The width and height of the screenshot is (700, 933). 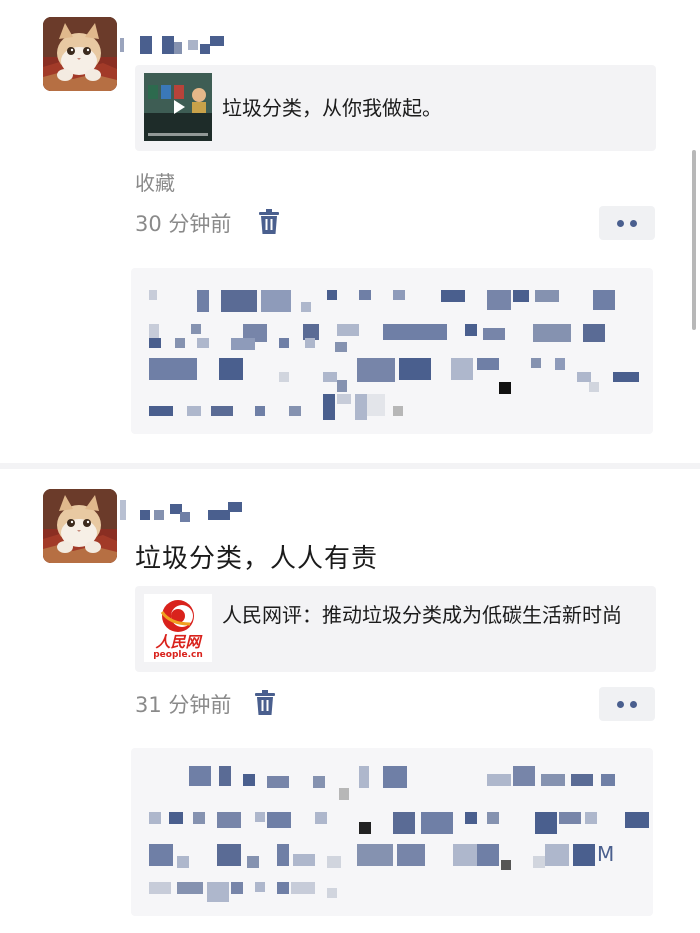 I want to click on post-divider, so click(x=350, y=466).